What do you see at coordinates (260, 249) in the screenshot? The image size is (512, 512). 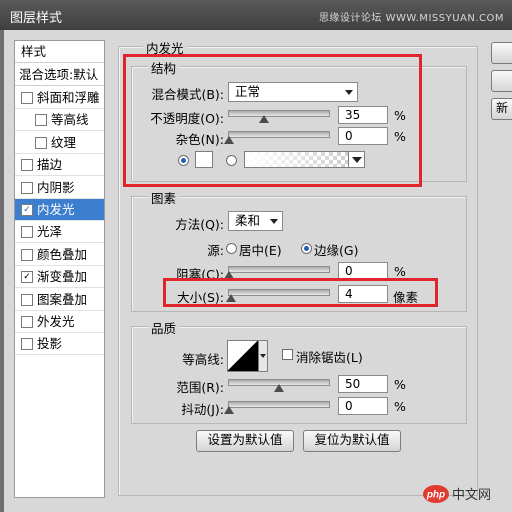 I see `source-center-label: 居中(E)` at bounding box center [260, 249].